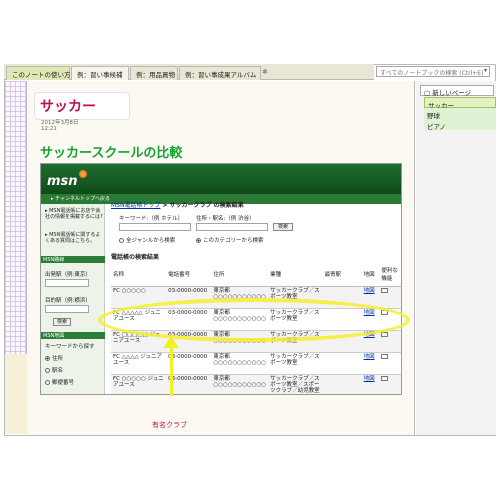 The height and width of the screenshot is (500, 500). I want to click on new-section-icon: ✱, so click(265, 72).